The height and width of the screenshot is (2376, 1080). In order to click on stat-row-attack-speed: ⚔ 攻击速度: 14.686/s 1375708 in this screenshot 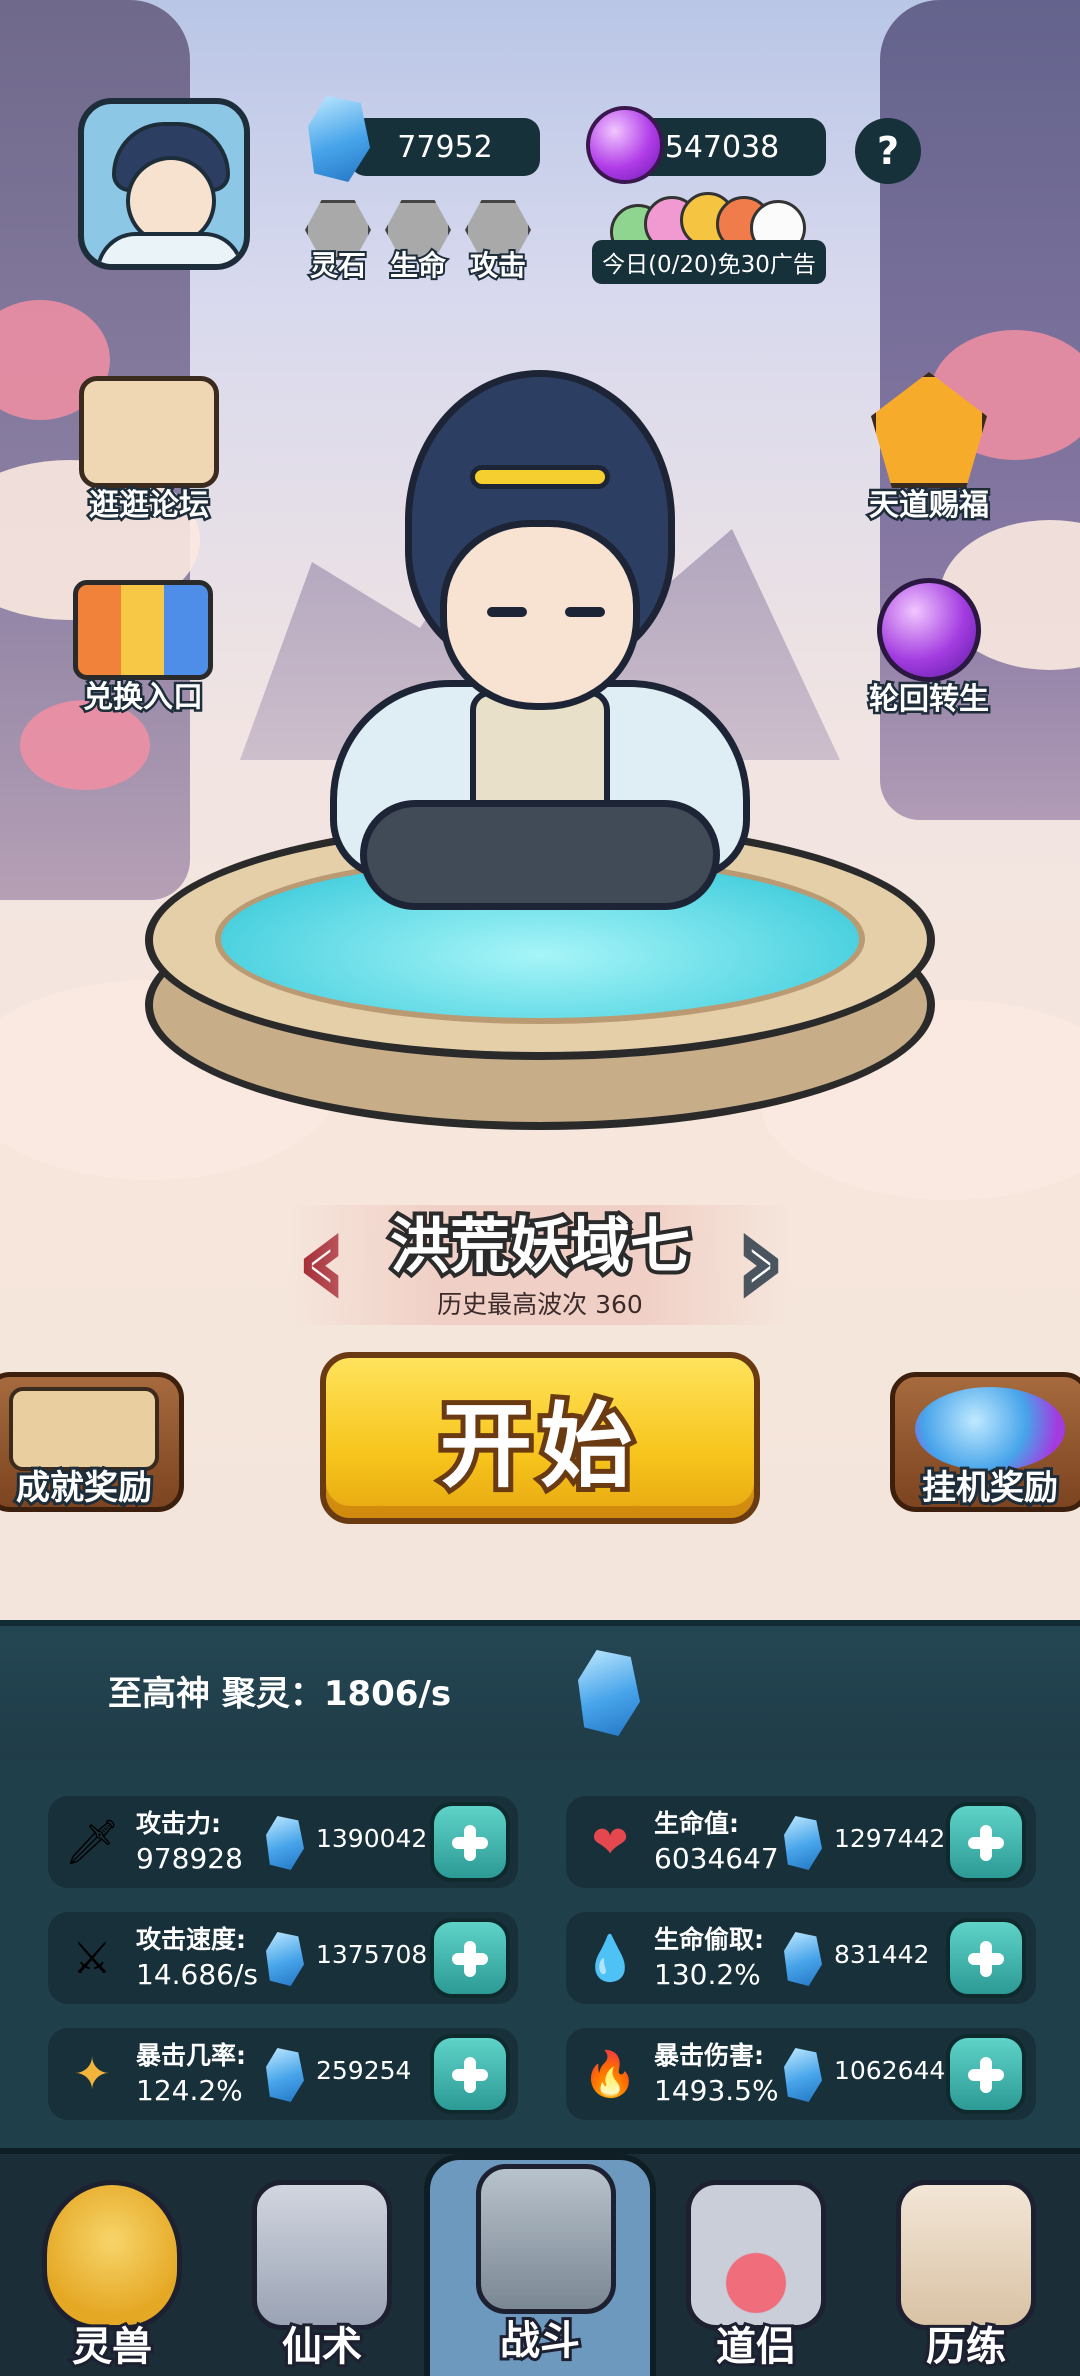, I will do `click(283, 1958)`.